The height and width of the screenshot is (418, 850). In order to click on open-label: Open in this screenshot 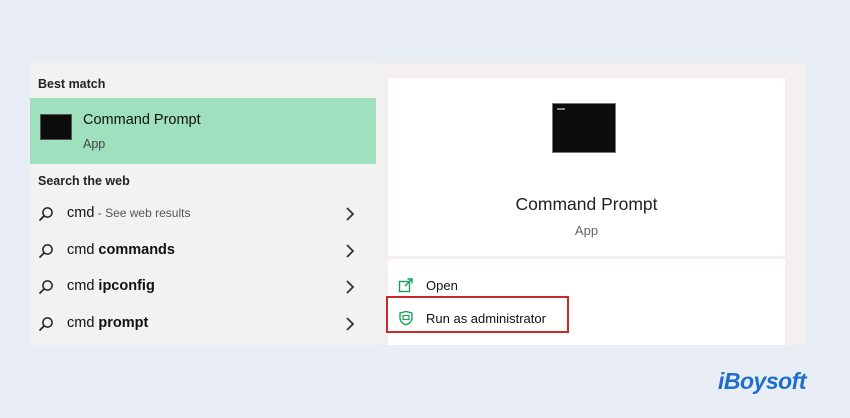, I will do `click(442, 285)`.